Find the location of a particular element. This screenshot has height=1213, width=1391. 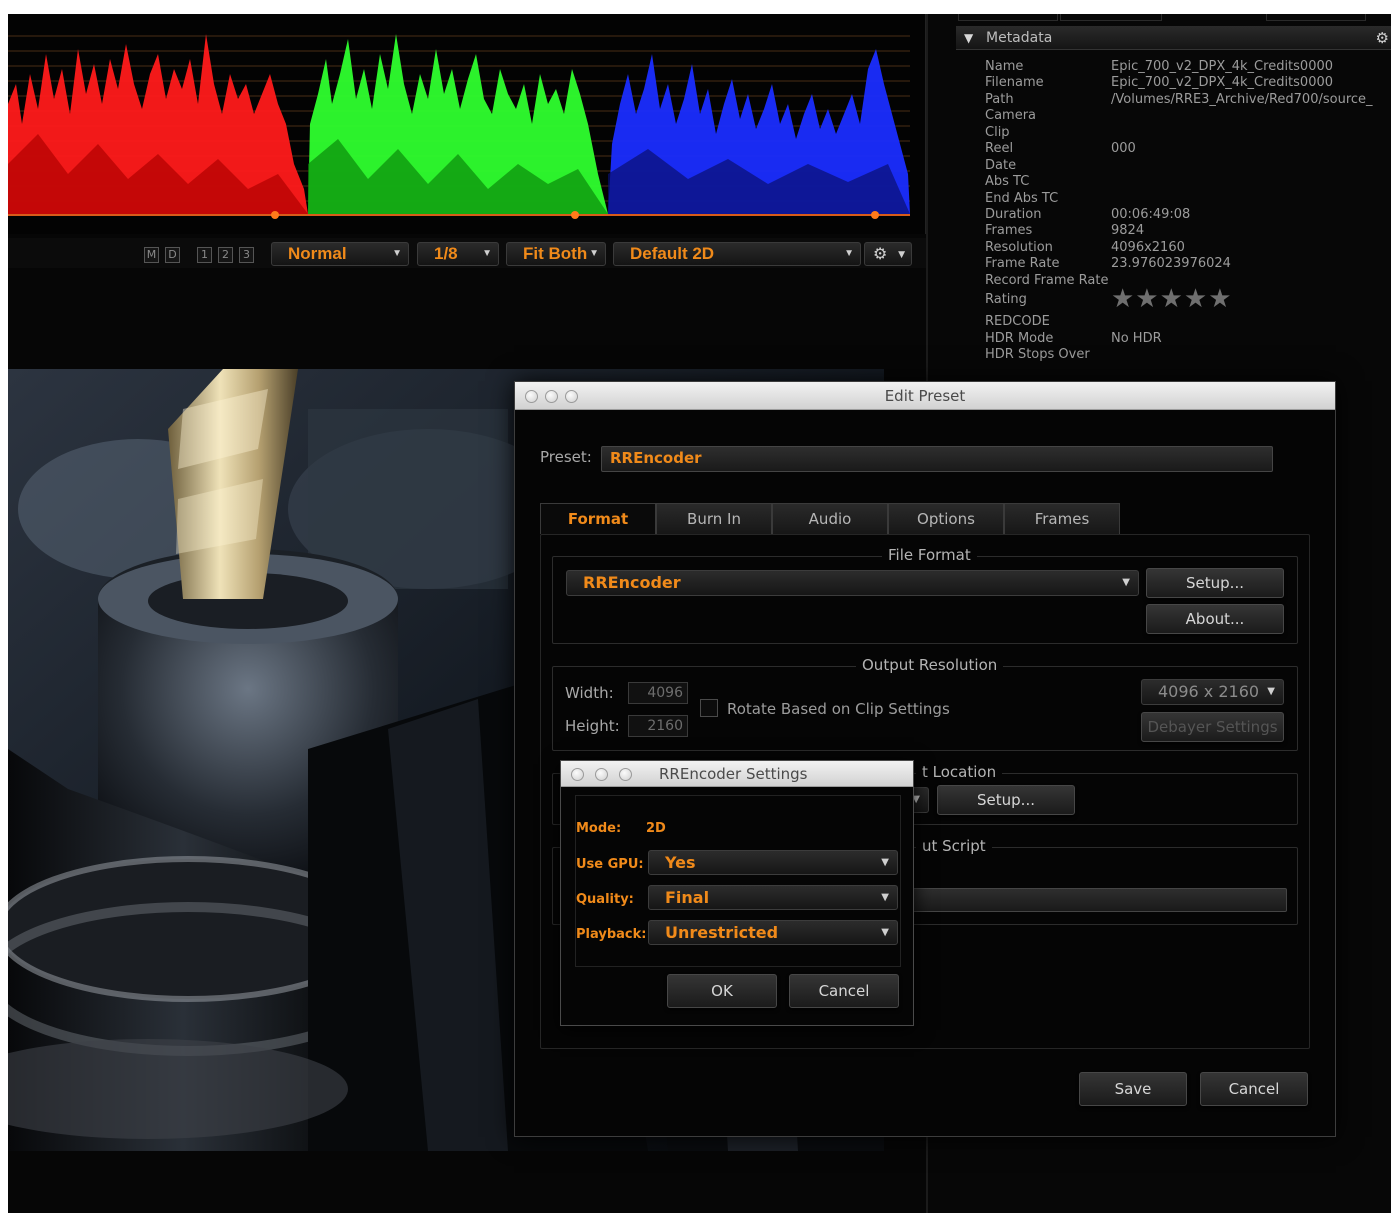

preset-name-value: RREncoder is located at coordinates (656, 458).